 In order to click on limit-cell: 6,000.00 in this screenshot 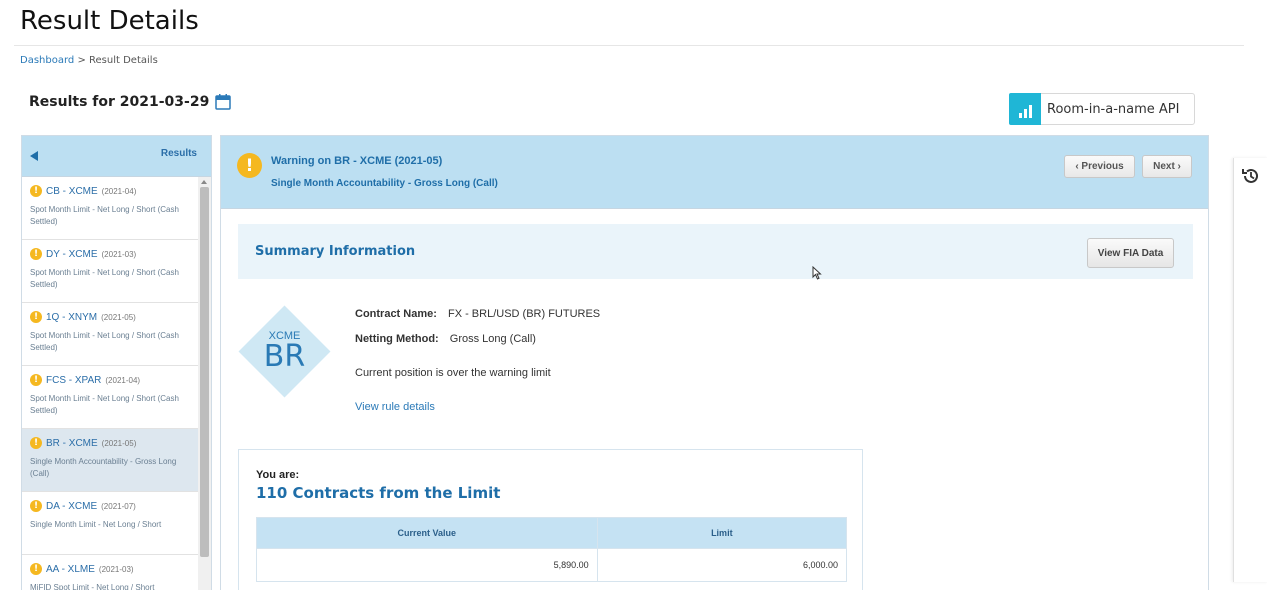, I will do `click(722, 565)`.